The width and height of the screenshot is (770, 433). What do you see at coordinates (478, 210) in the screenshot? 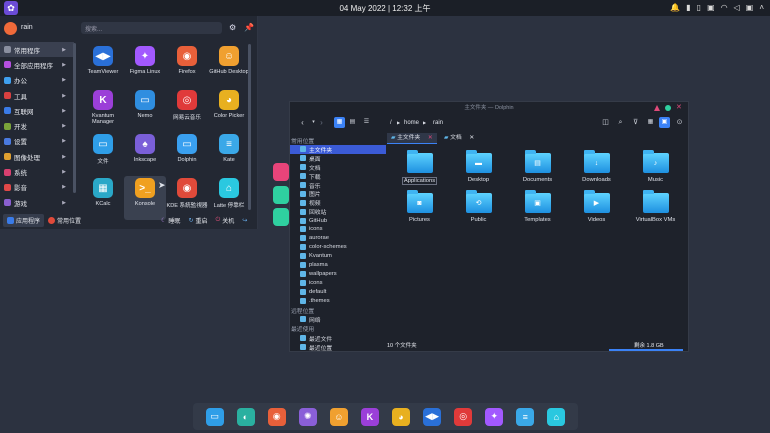
I see `folder-item: ⟲ Public` at bounding box center [478, 210].